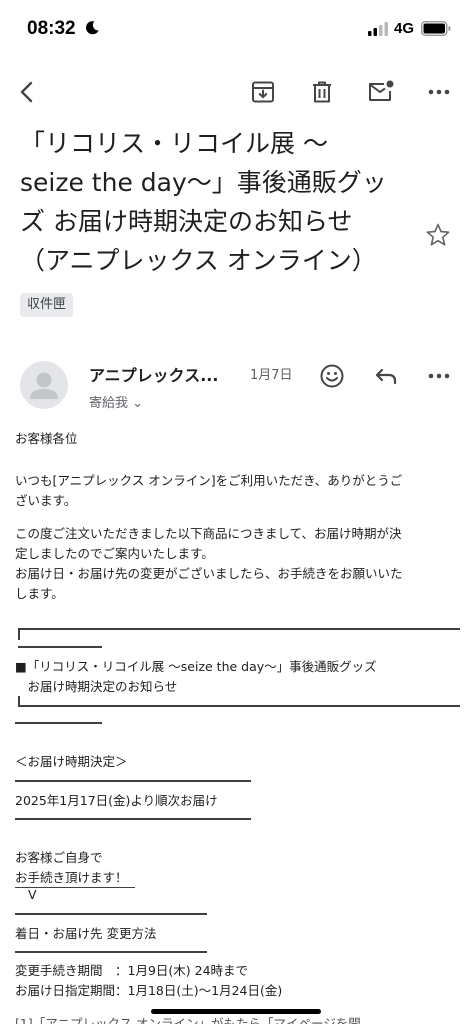  I want to click on archive-icon, so click(263, 92).